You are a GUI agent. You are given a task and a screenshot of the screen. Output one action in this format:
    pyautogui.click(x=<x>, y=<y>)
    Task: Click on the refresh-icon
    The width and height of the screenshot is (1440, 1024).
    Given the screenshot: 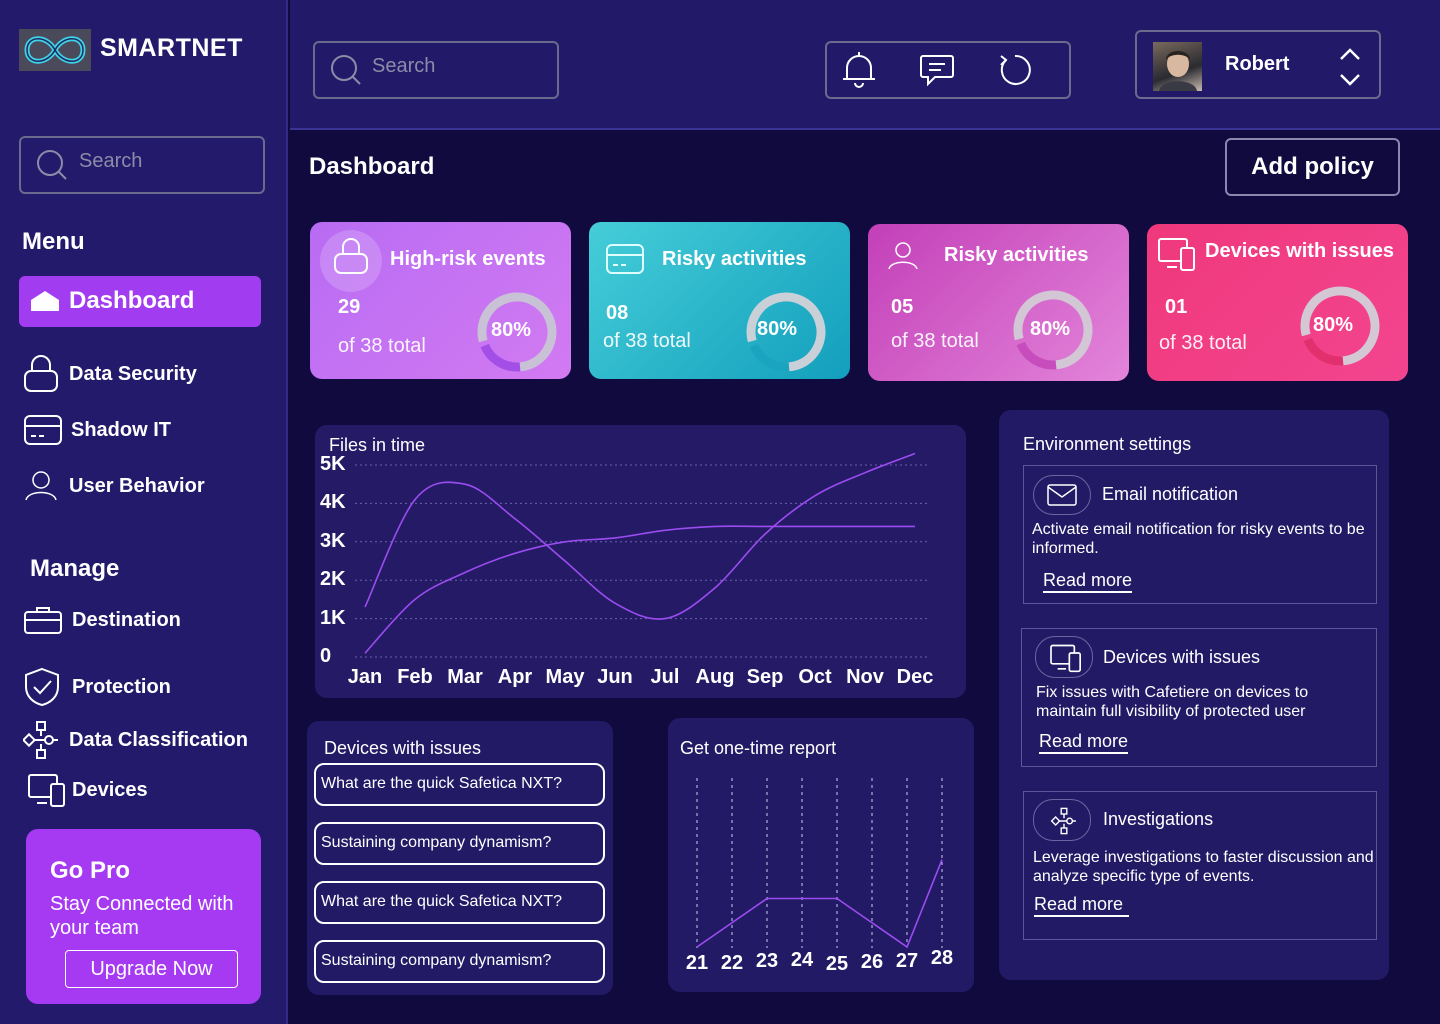 What is the action you would take?
    pyautogui.click(x=1015, y=70)
    